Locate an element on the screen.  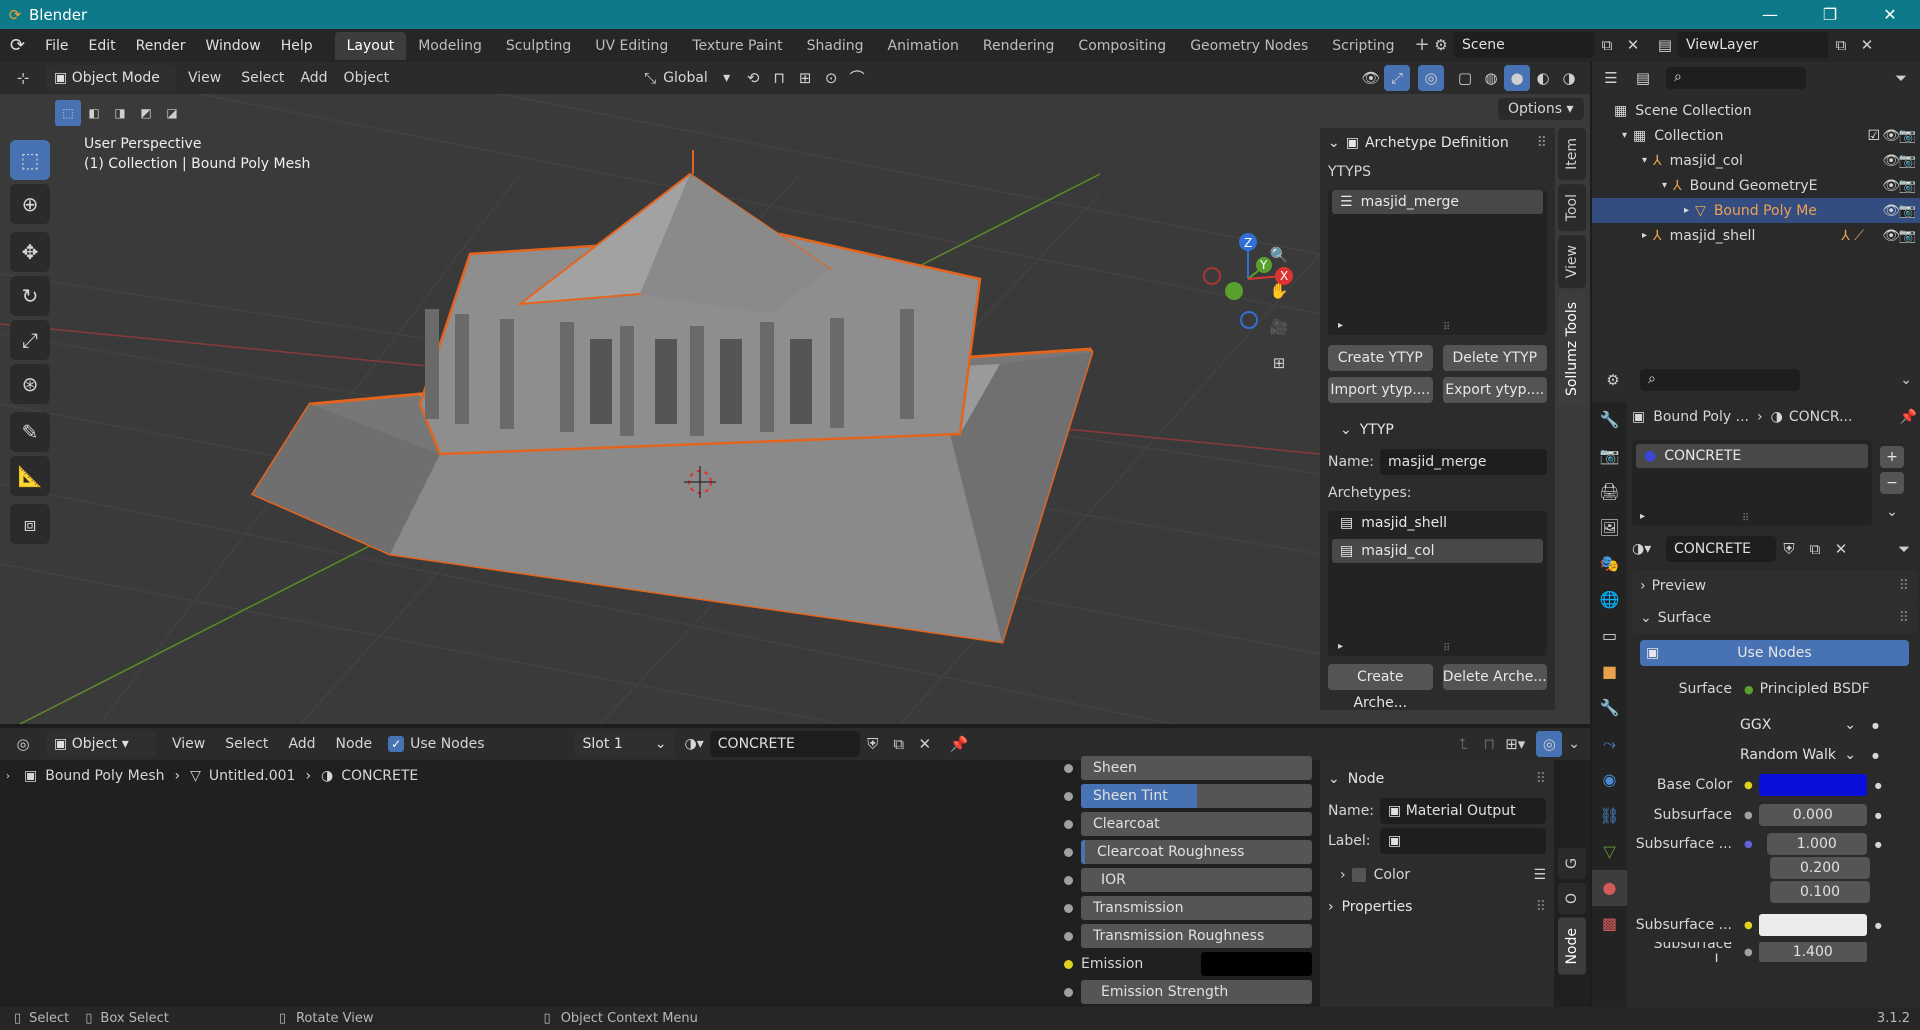
filter-icon: ⏷ is located at coordinates (1901, 78).